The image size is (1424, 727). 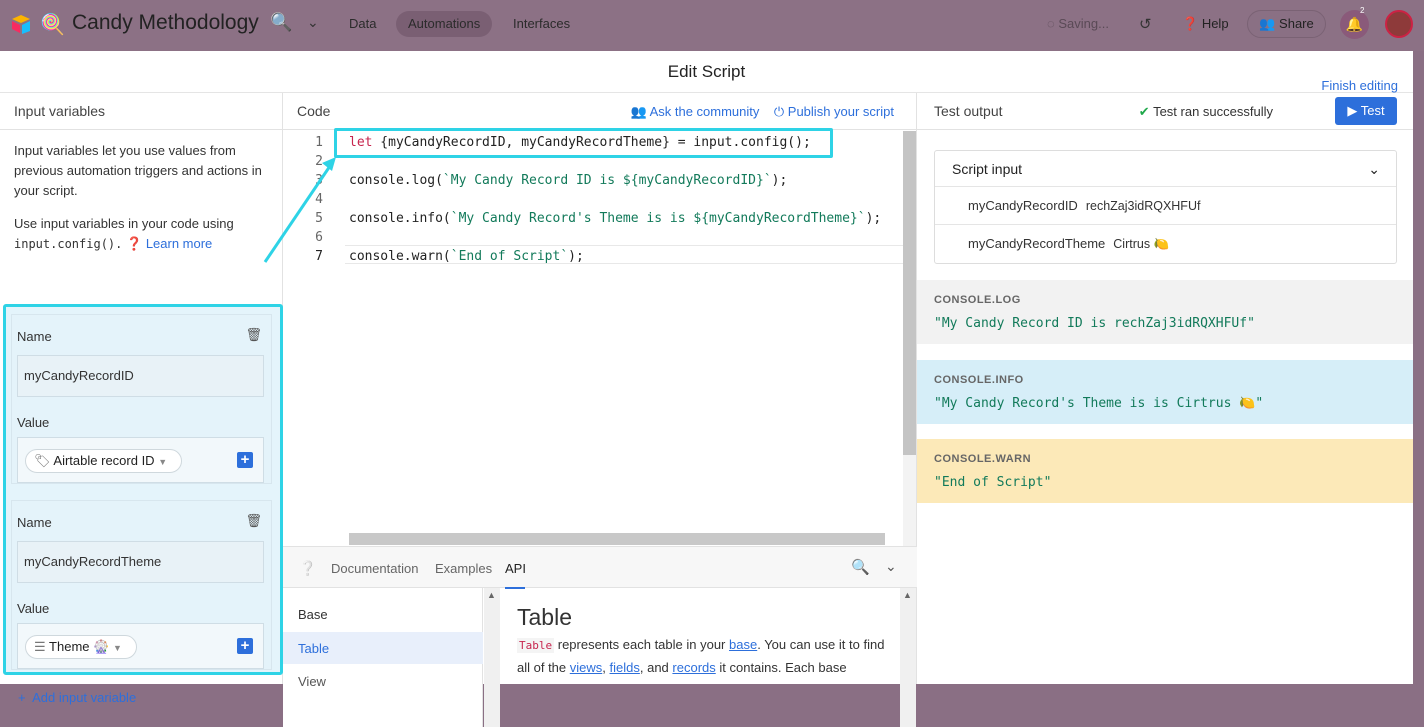 What do you see at coordinates (779, 180) in the screenshot?
I see `code-text: );` at bounding box center [779, 180].